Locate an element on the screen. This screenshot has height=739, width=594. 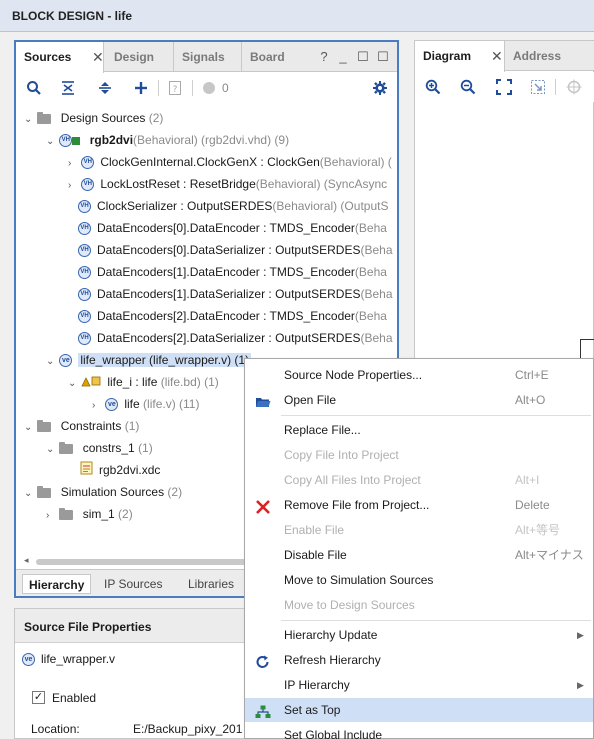
menu-item-shortcut: Alt+O is located at coordinates (530, 400).